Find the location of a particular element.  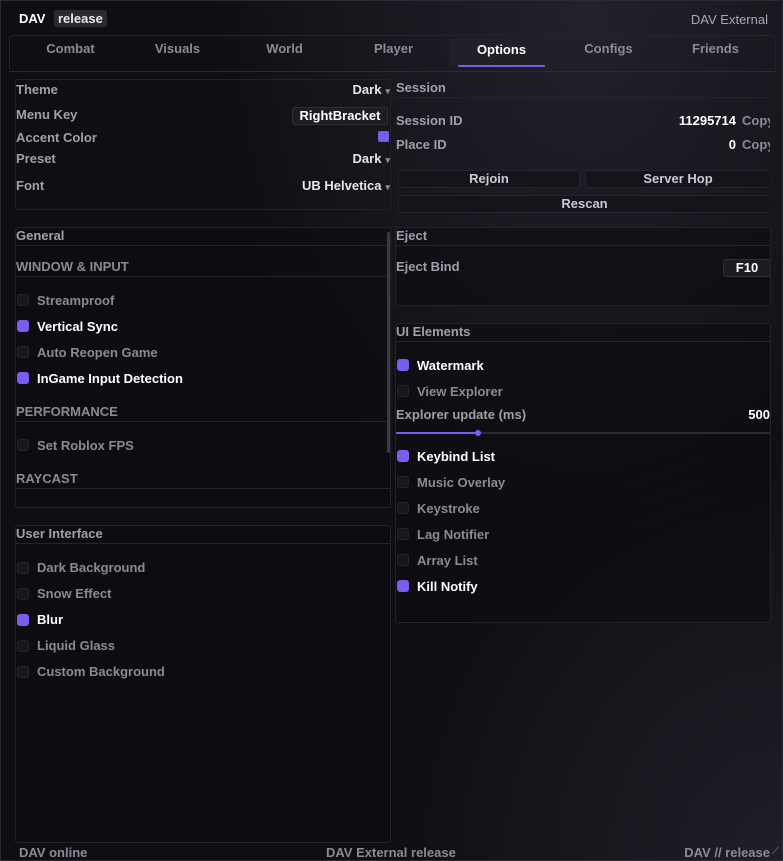

vertical-sync-label: Vertical Sync is located at coordinates (77, 326).